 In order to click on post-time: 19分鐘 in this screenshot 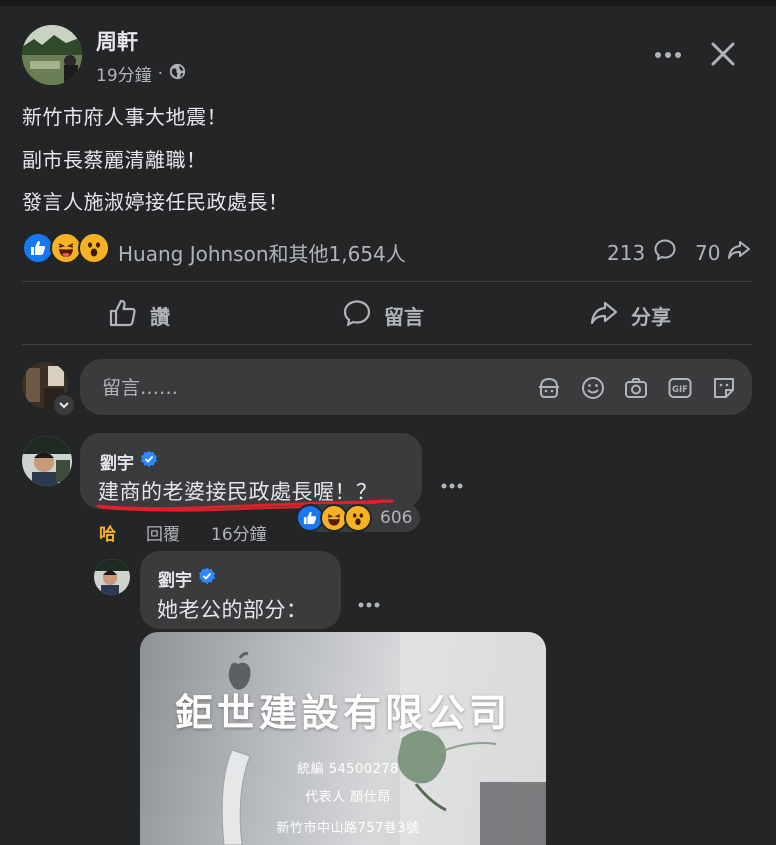, I will do `click(124, 73)`.